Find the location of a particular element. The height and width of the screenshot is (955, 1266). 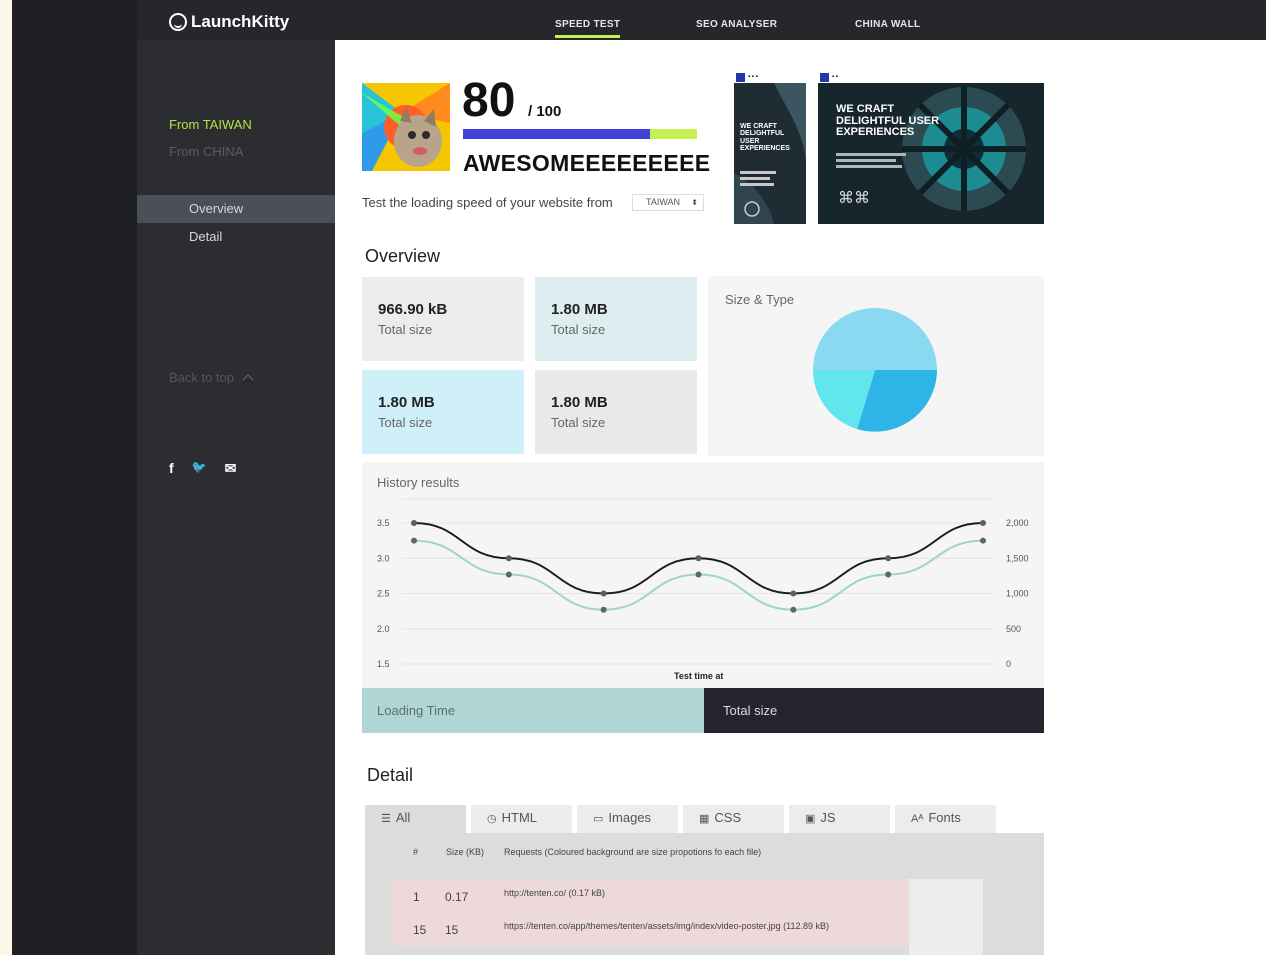

column-header-size: Size (KB) is located at coordinates (465, 852).